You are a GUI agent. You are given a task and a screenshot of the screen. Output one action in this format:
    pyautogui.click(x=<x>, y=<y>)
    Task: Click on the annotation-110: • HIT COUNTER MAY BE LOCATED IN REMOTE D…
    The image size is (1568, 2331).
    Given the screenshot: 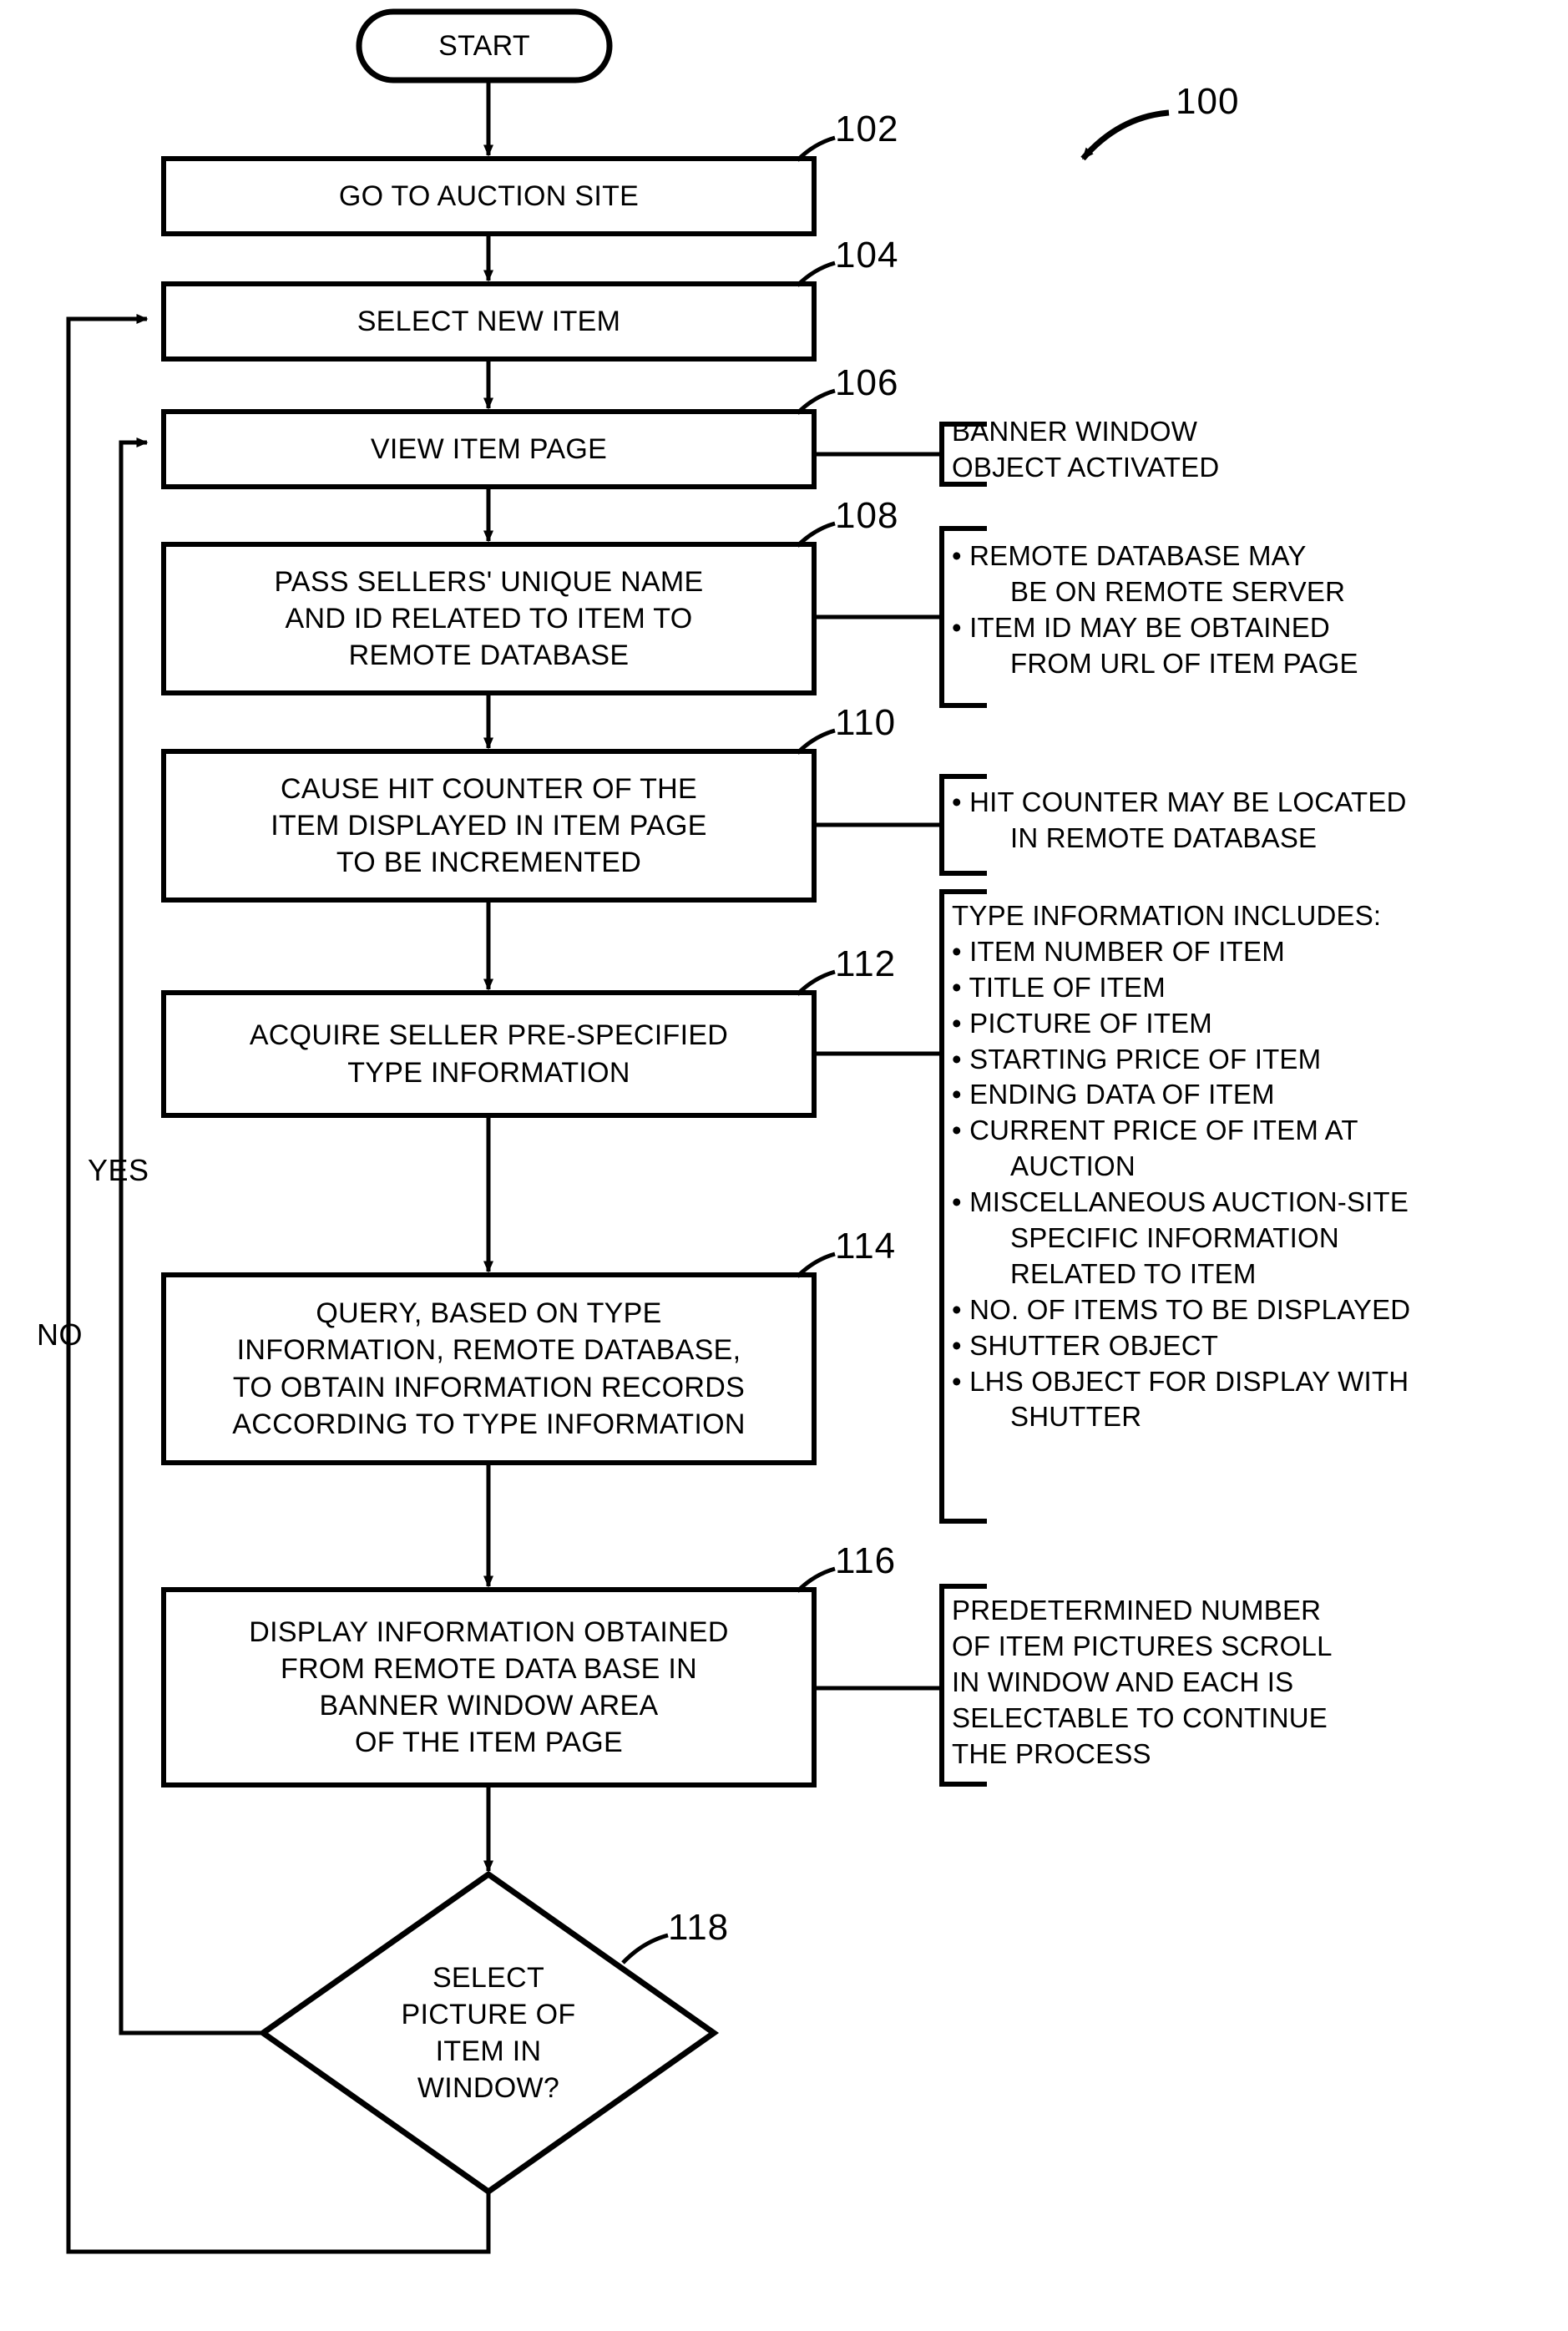 What is the action you would take?
    pyautogui.click(x=1244, y=821)
    